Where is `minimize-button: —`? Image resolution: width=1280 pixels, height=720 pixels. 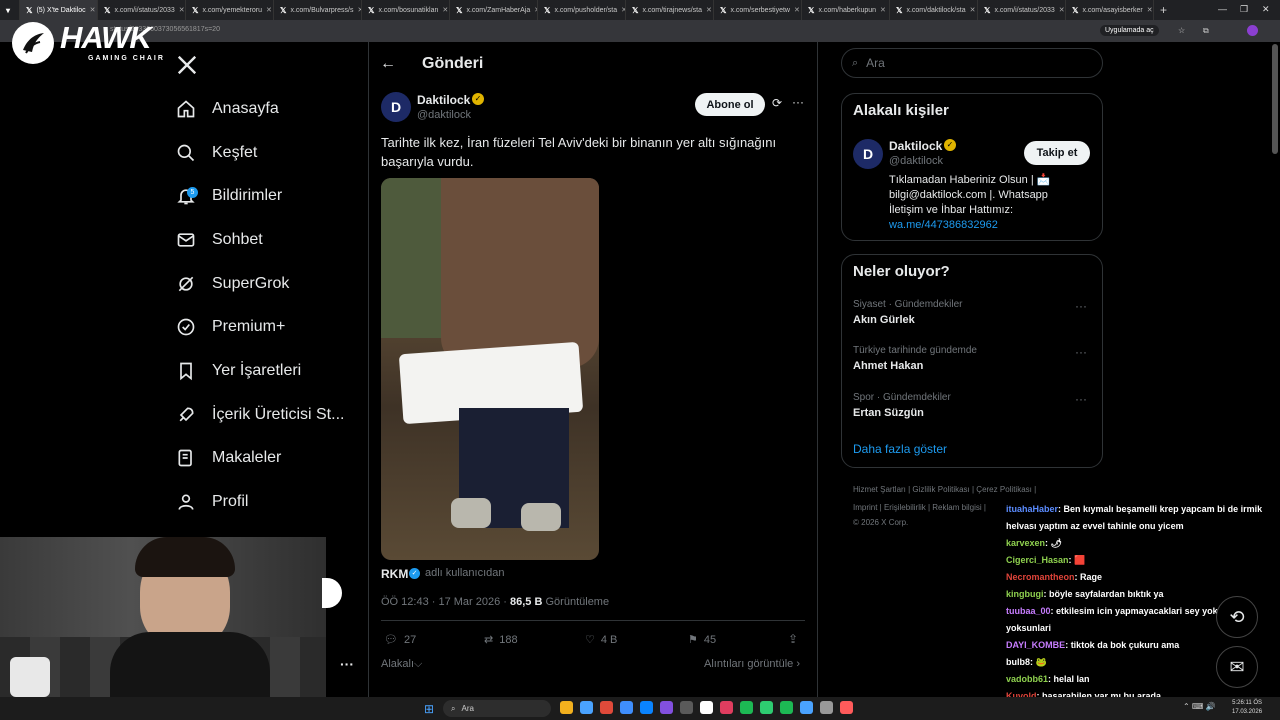
minimize-button: — is located at coordinates (1222, 9).